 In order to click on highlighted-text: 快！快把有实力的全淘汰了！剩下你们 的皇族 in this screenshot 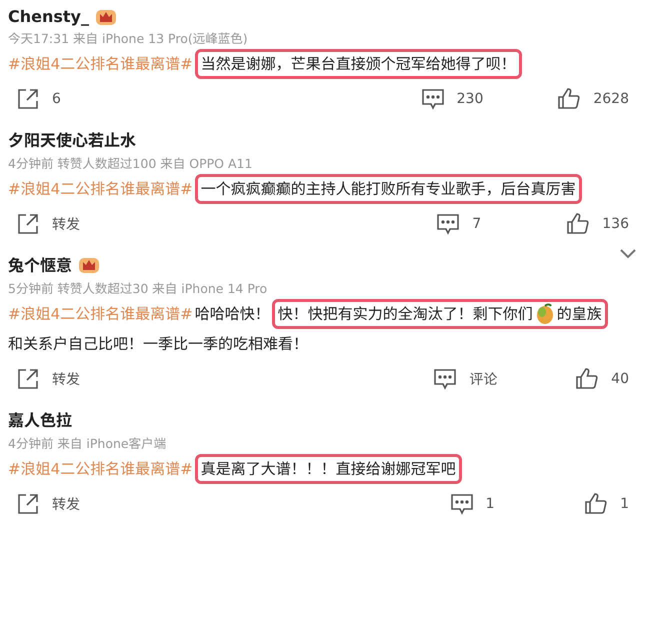, I will do `click(440, 314)`.